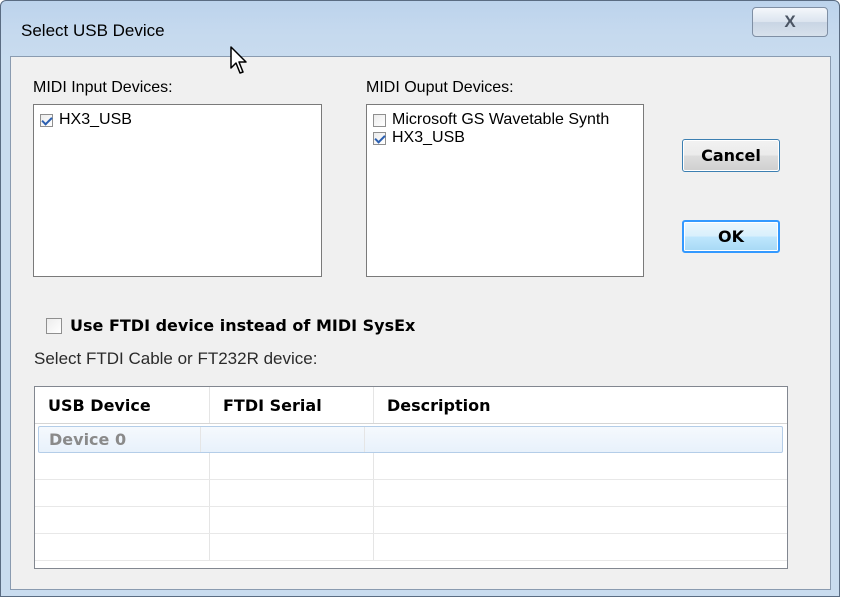 The width and height of the screenshot is (842, 599). Describe the element at coordinates (580, 405) in the screenshot. I see `column-header: Description` at that location.